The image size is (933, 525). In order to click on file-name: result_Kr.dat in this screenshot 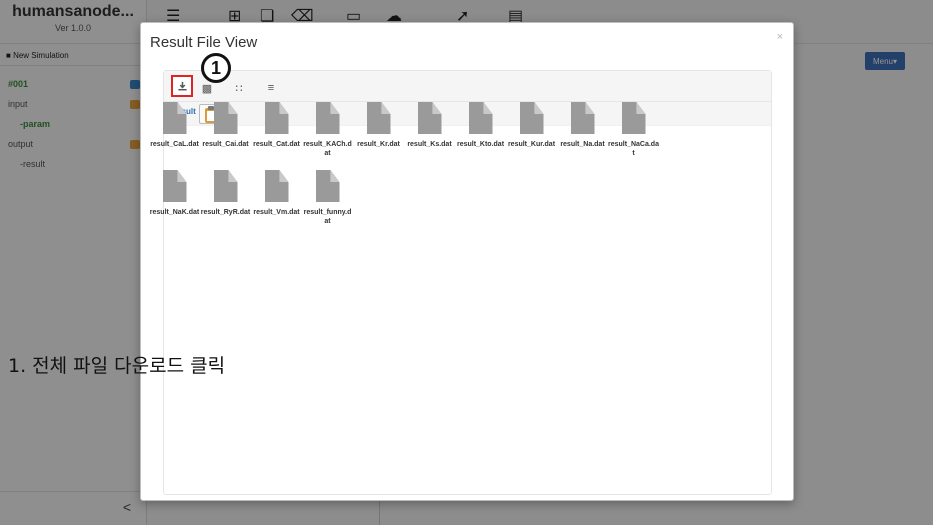, I will do `click(378, 144)`.